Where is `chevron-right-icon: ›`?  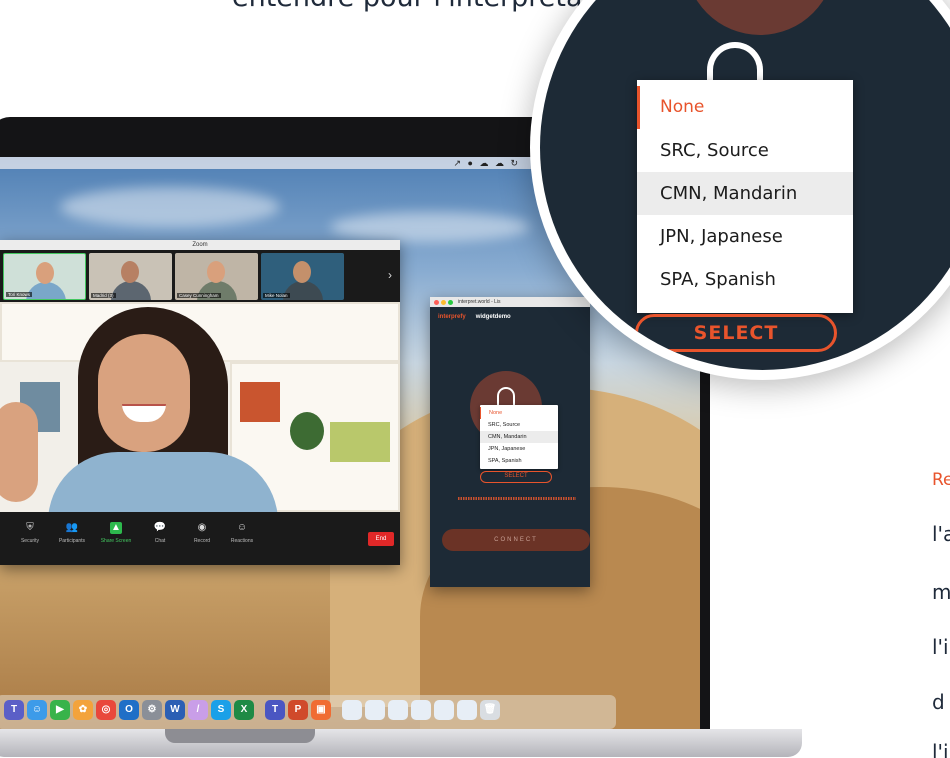
chevron-right-icon: › is located at coordinates (390, 275).